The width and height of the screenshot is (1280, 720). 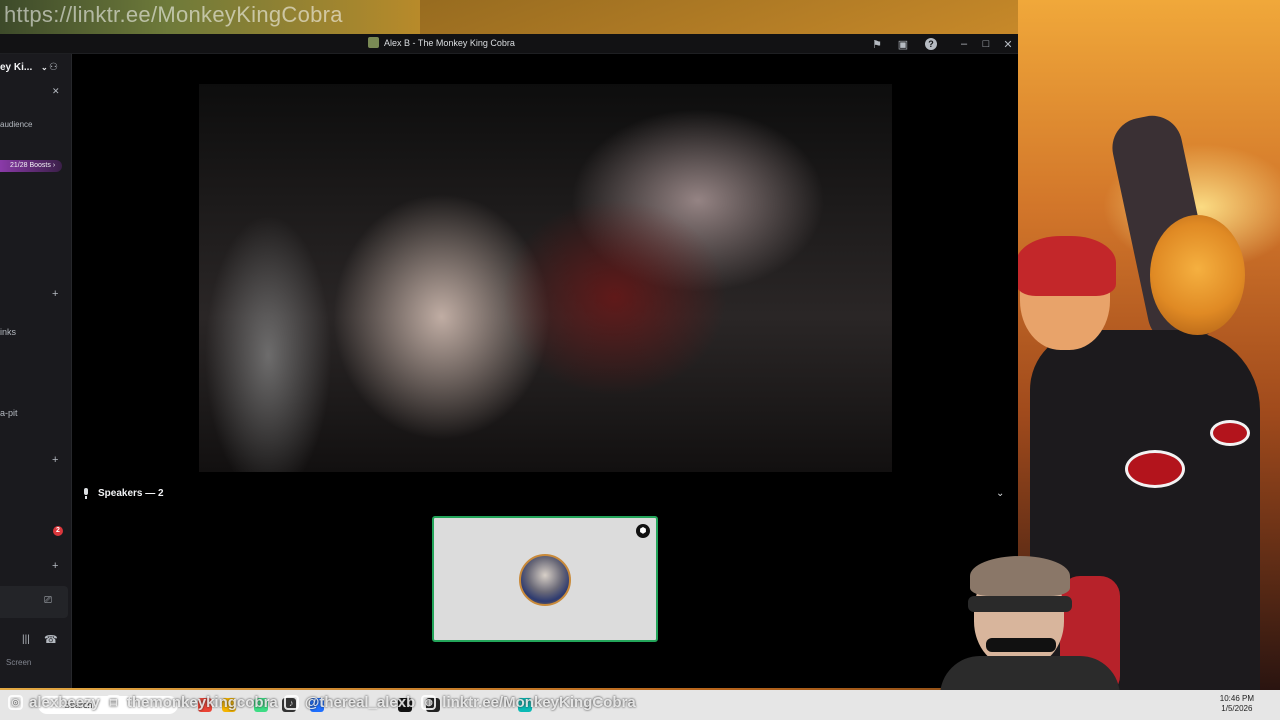 What do you see at coordinates (18, 662) in the screenshot?
I see `screen-share-label: Screen` at bounding box center [18, 662].